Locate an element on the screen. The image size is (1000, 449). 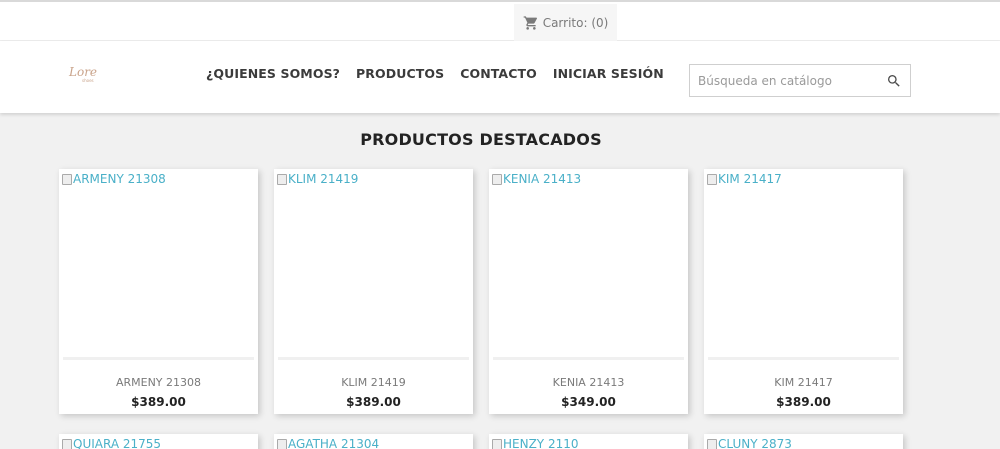
product-image: KIM 21417 is located at coordinates (744, 179).